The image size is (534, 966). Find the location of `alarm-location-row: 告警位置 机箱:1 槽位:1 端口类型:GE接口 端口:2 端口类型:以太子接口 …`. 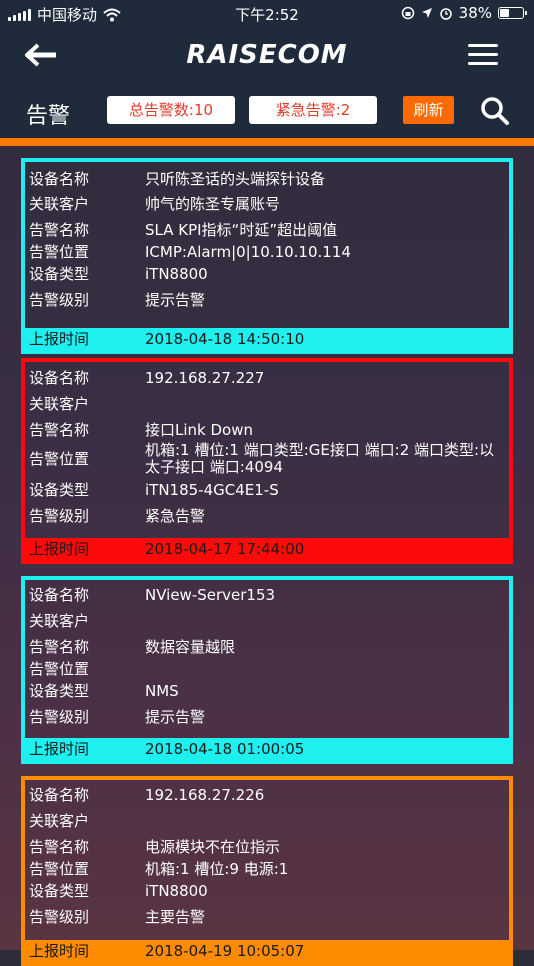

alarm-location-row: 告警位置 机箱:1 槽位:1 端口类型:GE接口 端口:2 端口类型:以太子接口 … is located at coordinates (267, 459).